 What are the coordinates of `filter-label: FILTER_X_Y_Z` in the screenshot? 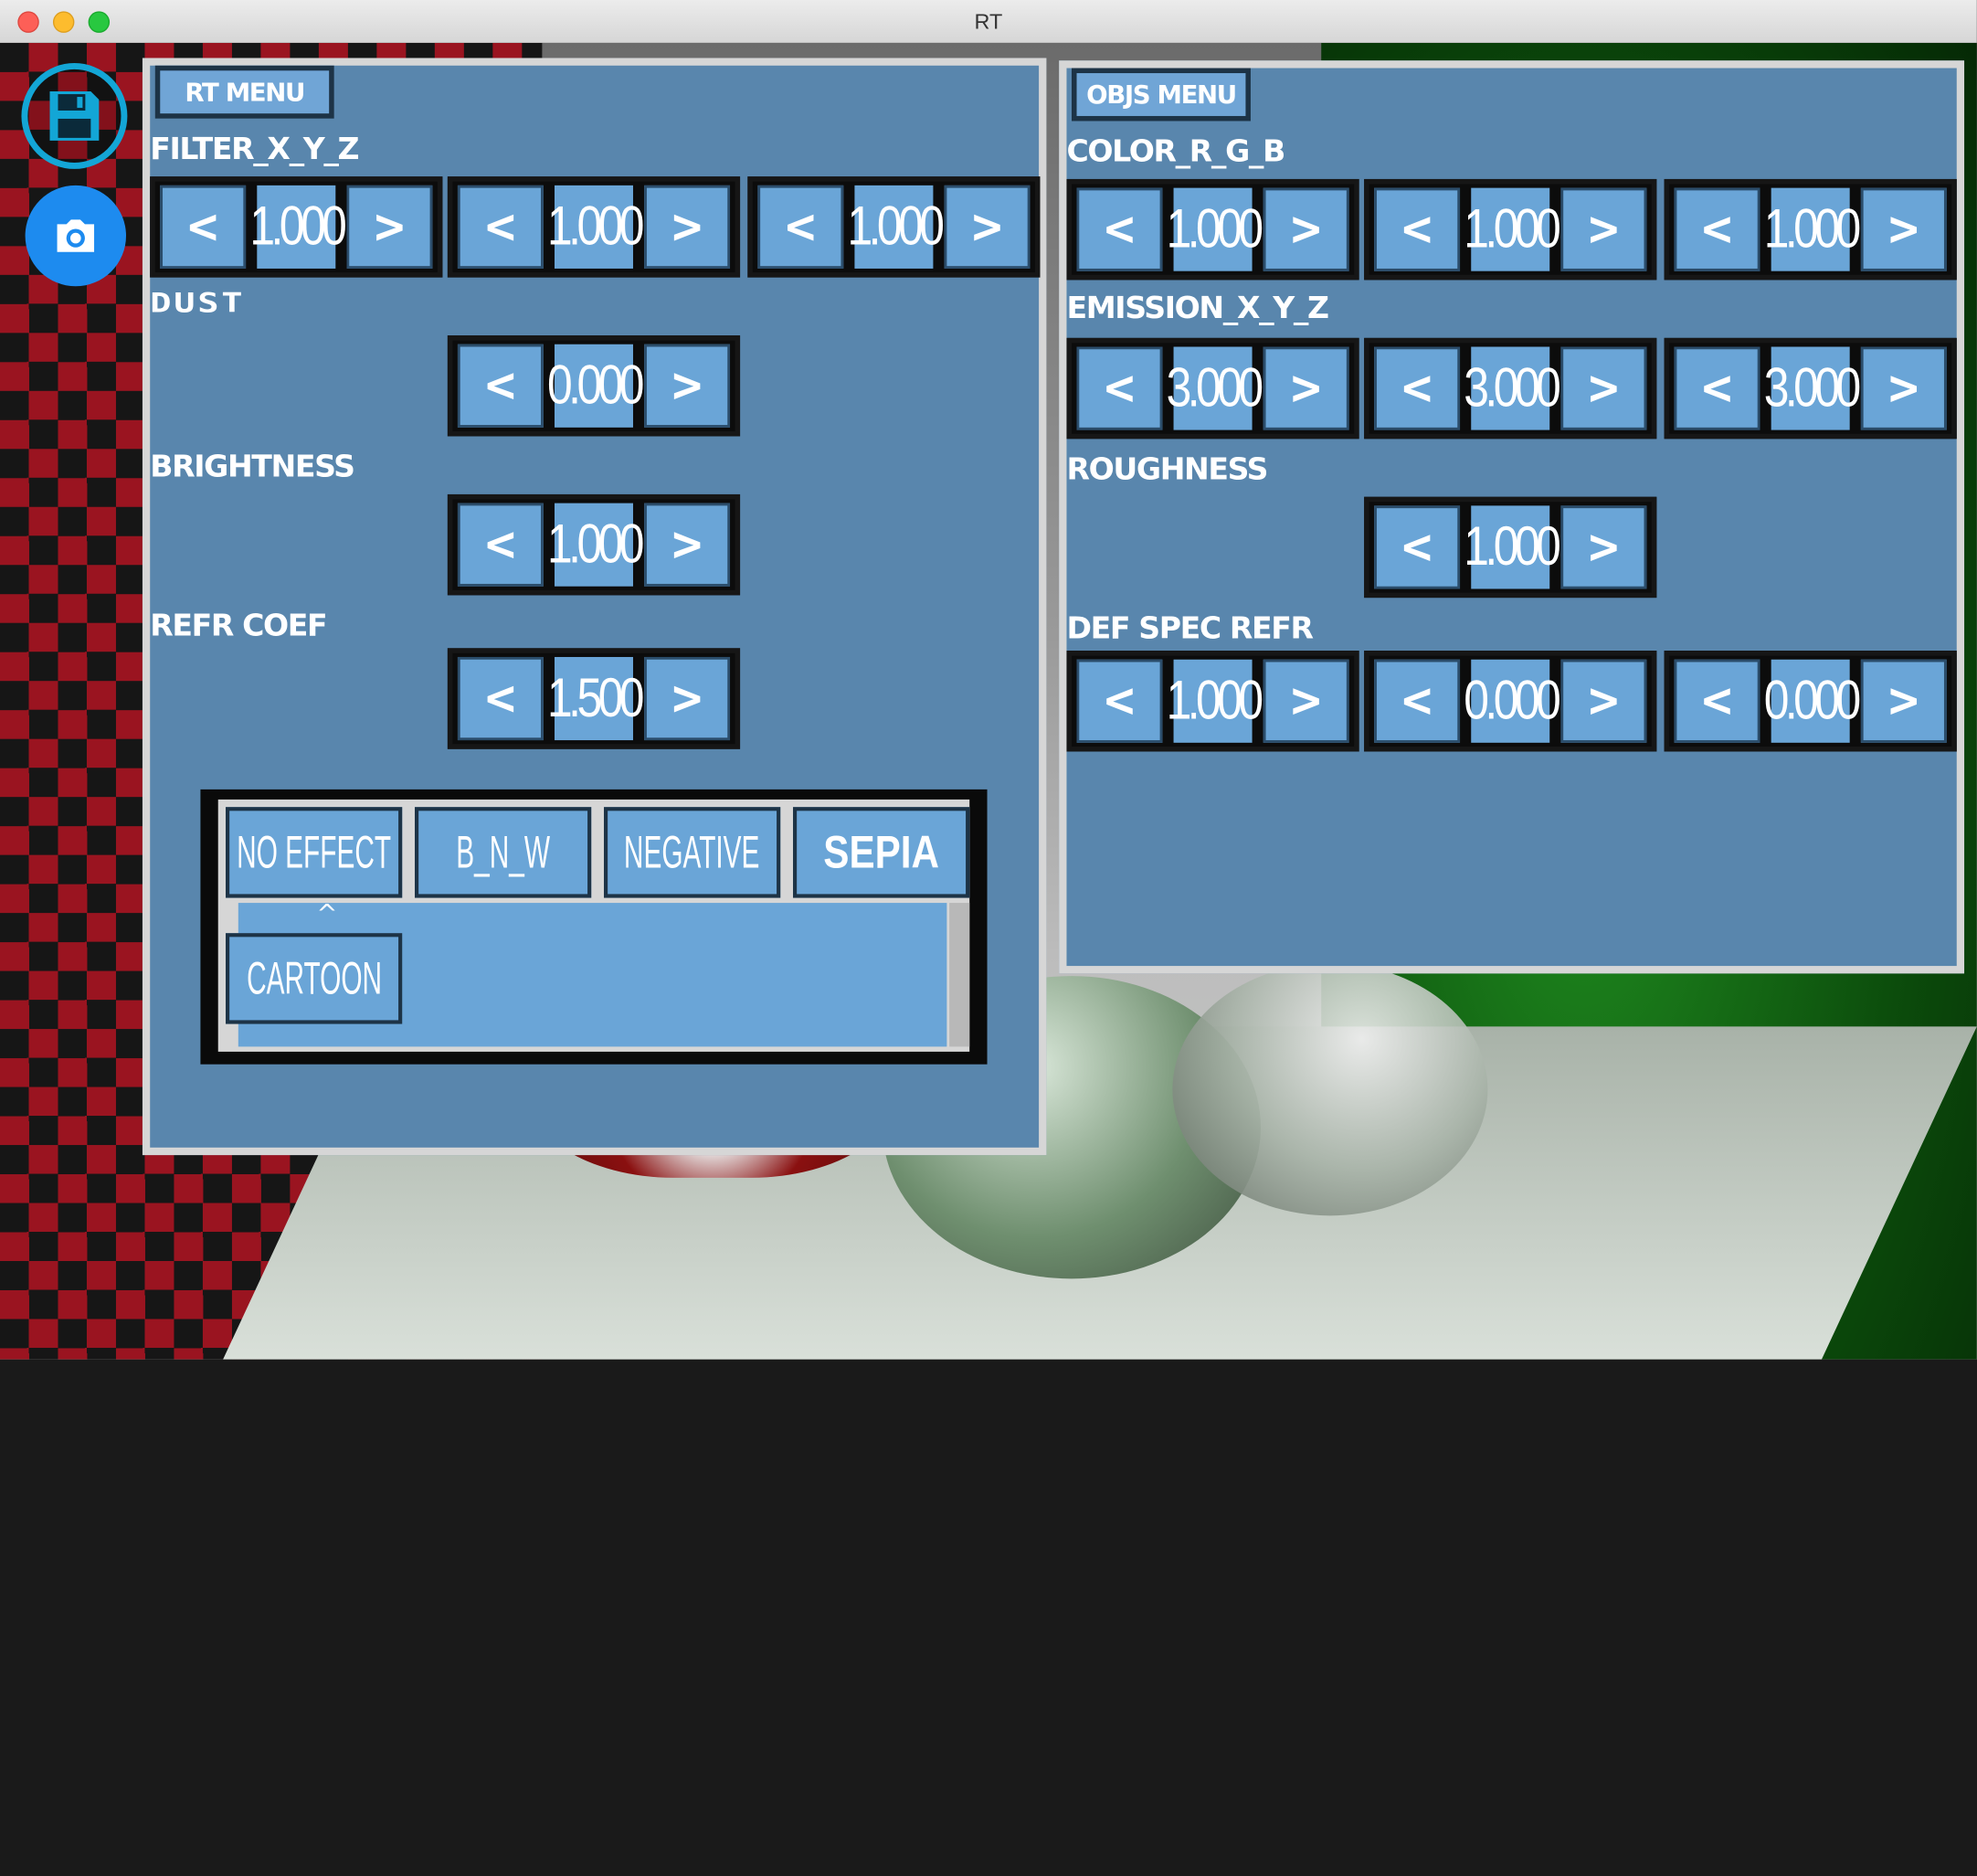 It's located at (255, 149).